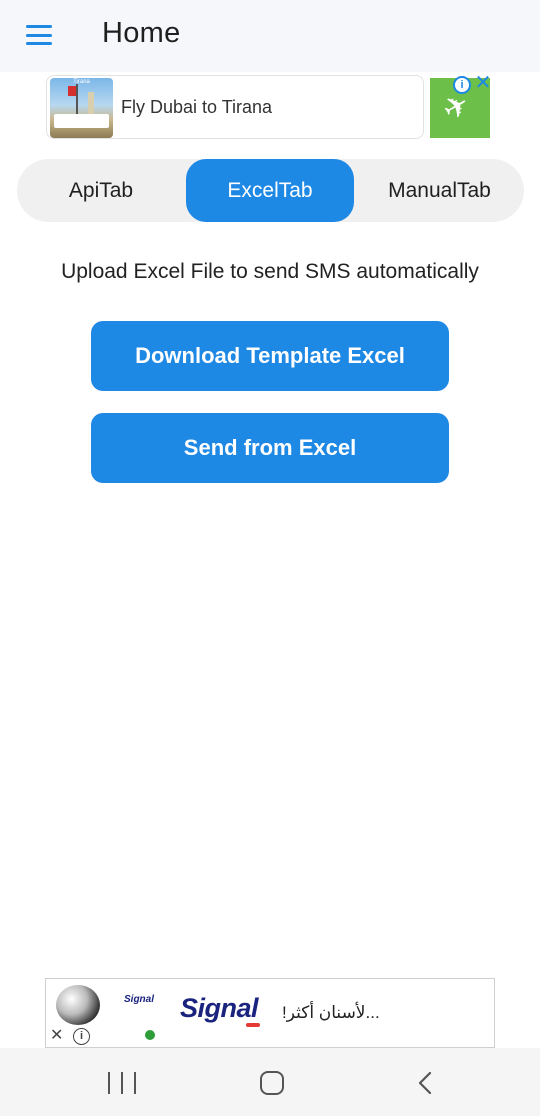 This screenshot has height=1116, width=540. I want to click on tab-manual: ManualTab, so click(439, 190).